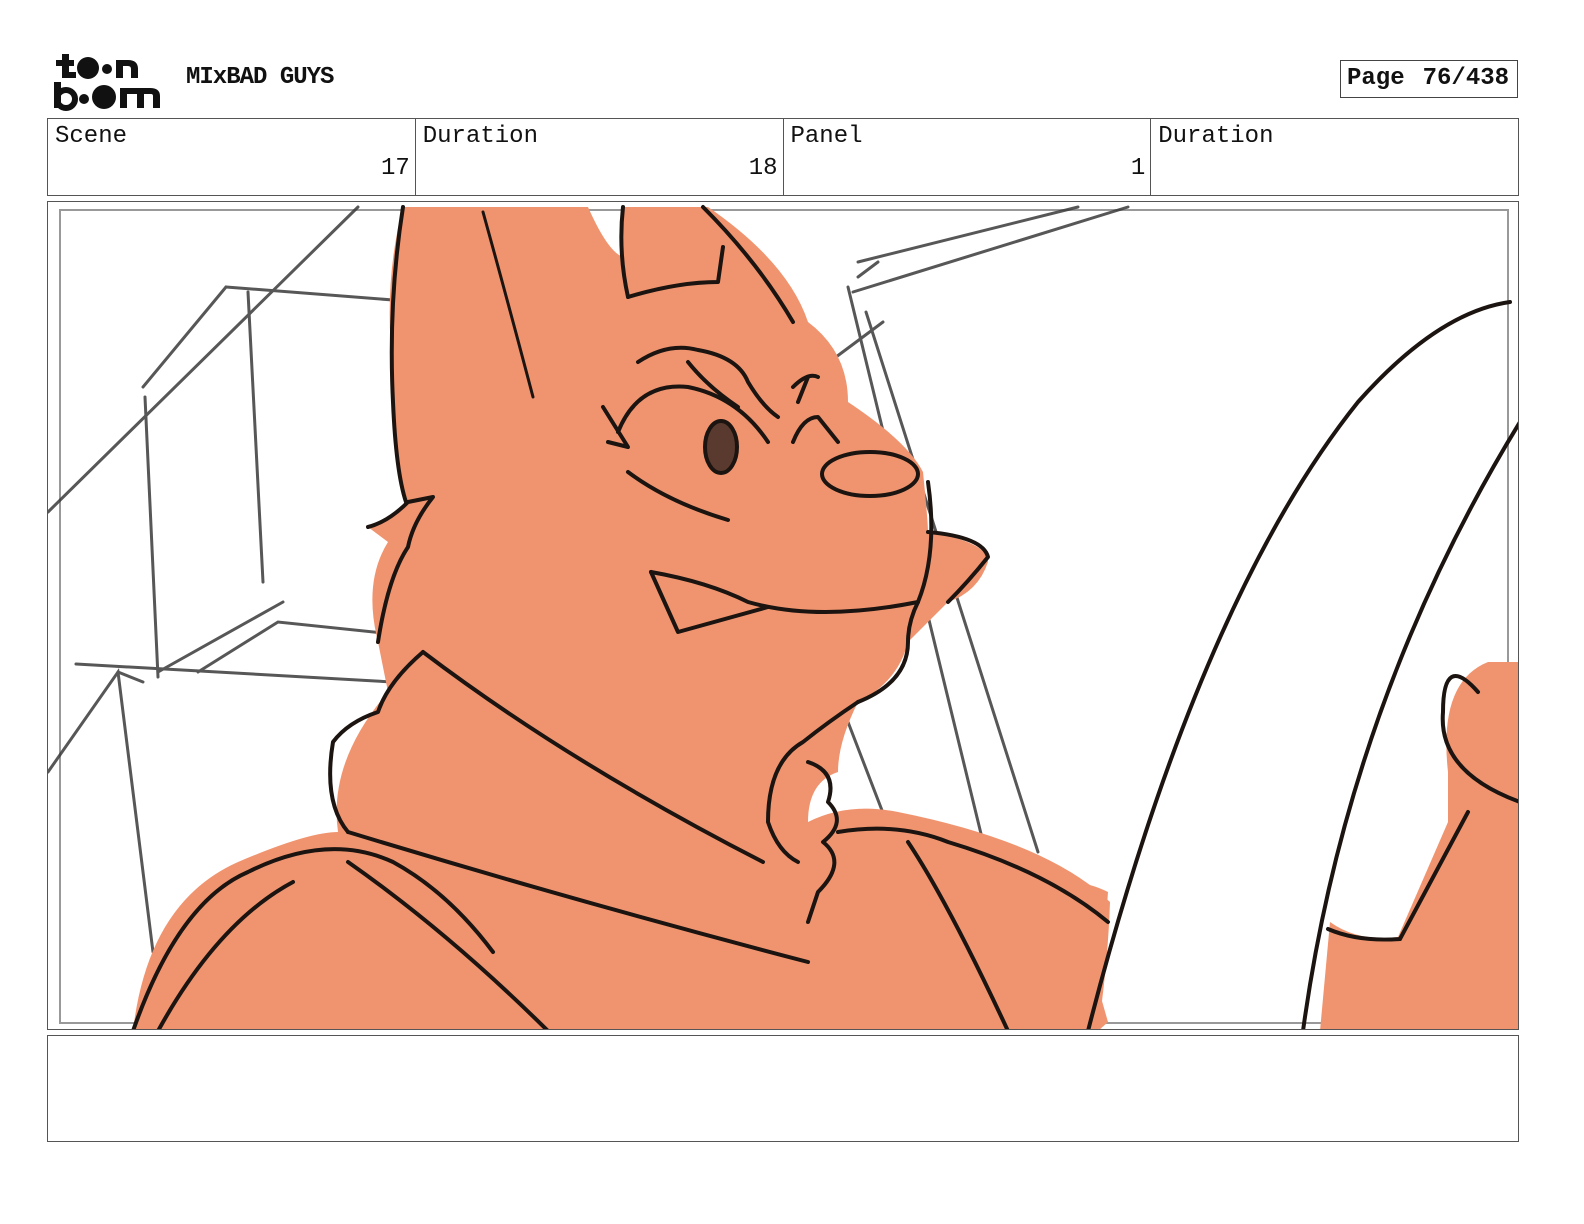 The height and width of the screenshot is (1224, 1584). I want to click on panel-duration-cell: Duration 6, so click(1334, 157).